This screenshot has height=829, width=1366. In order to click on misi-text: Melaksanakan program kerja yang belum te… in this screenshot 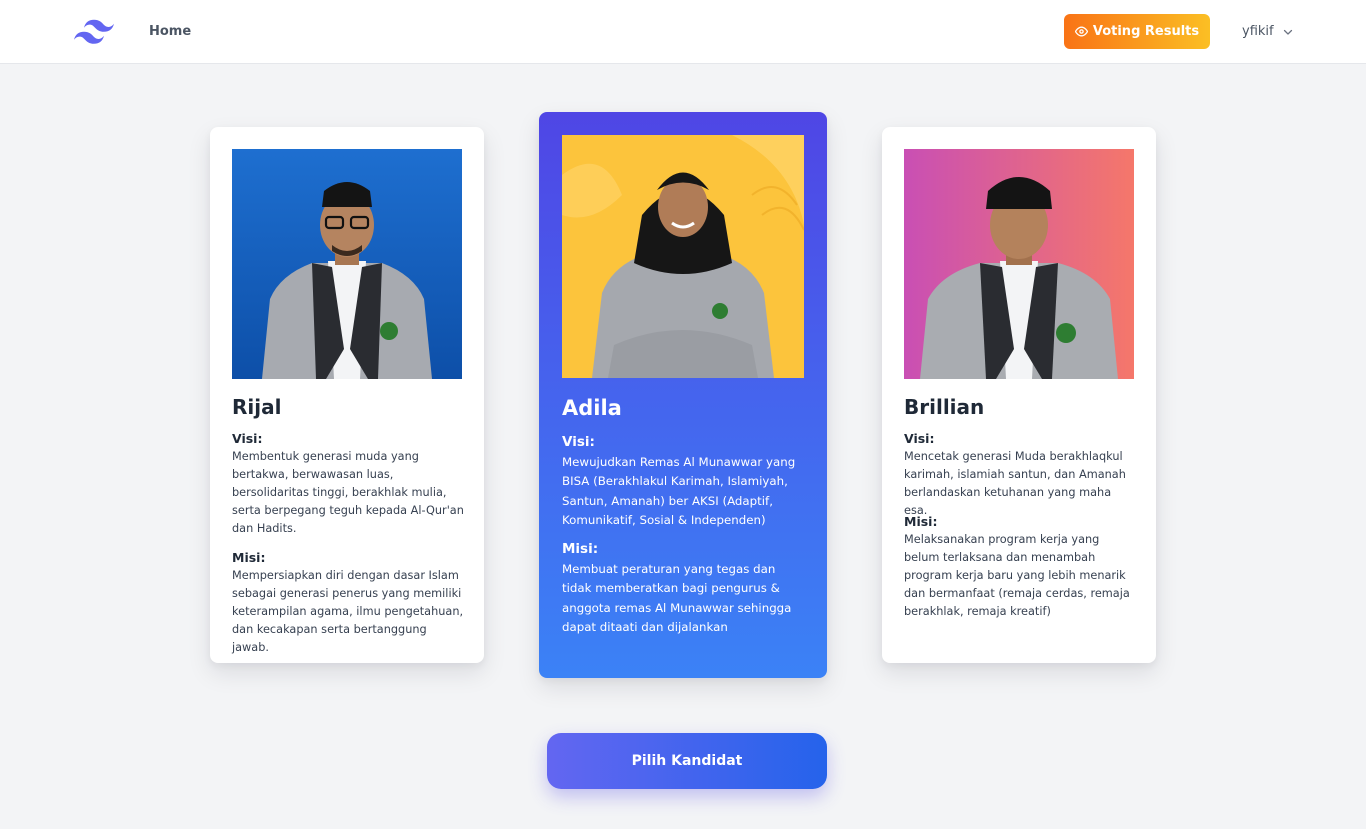, I will do `click(1017, 575)`.